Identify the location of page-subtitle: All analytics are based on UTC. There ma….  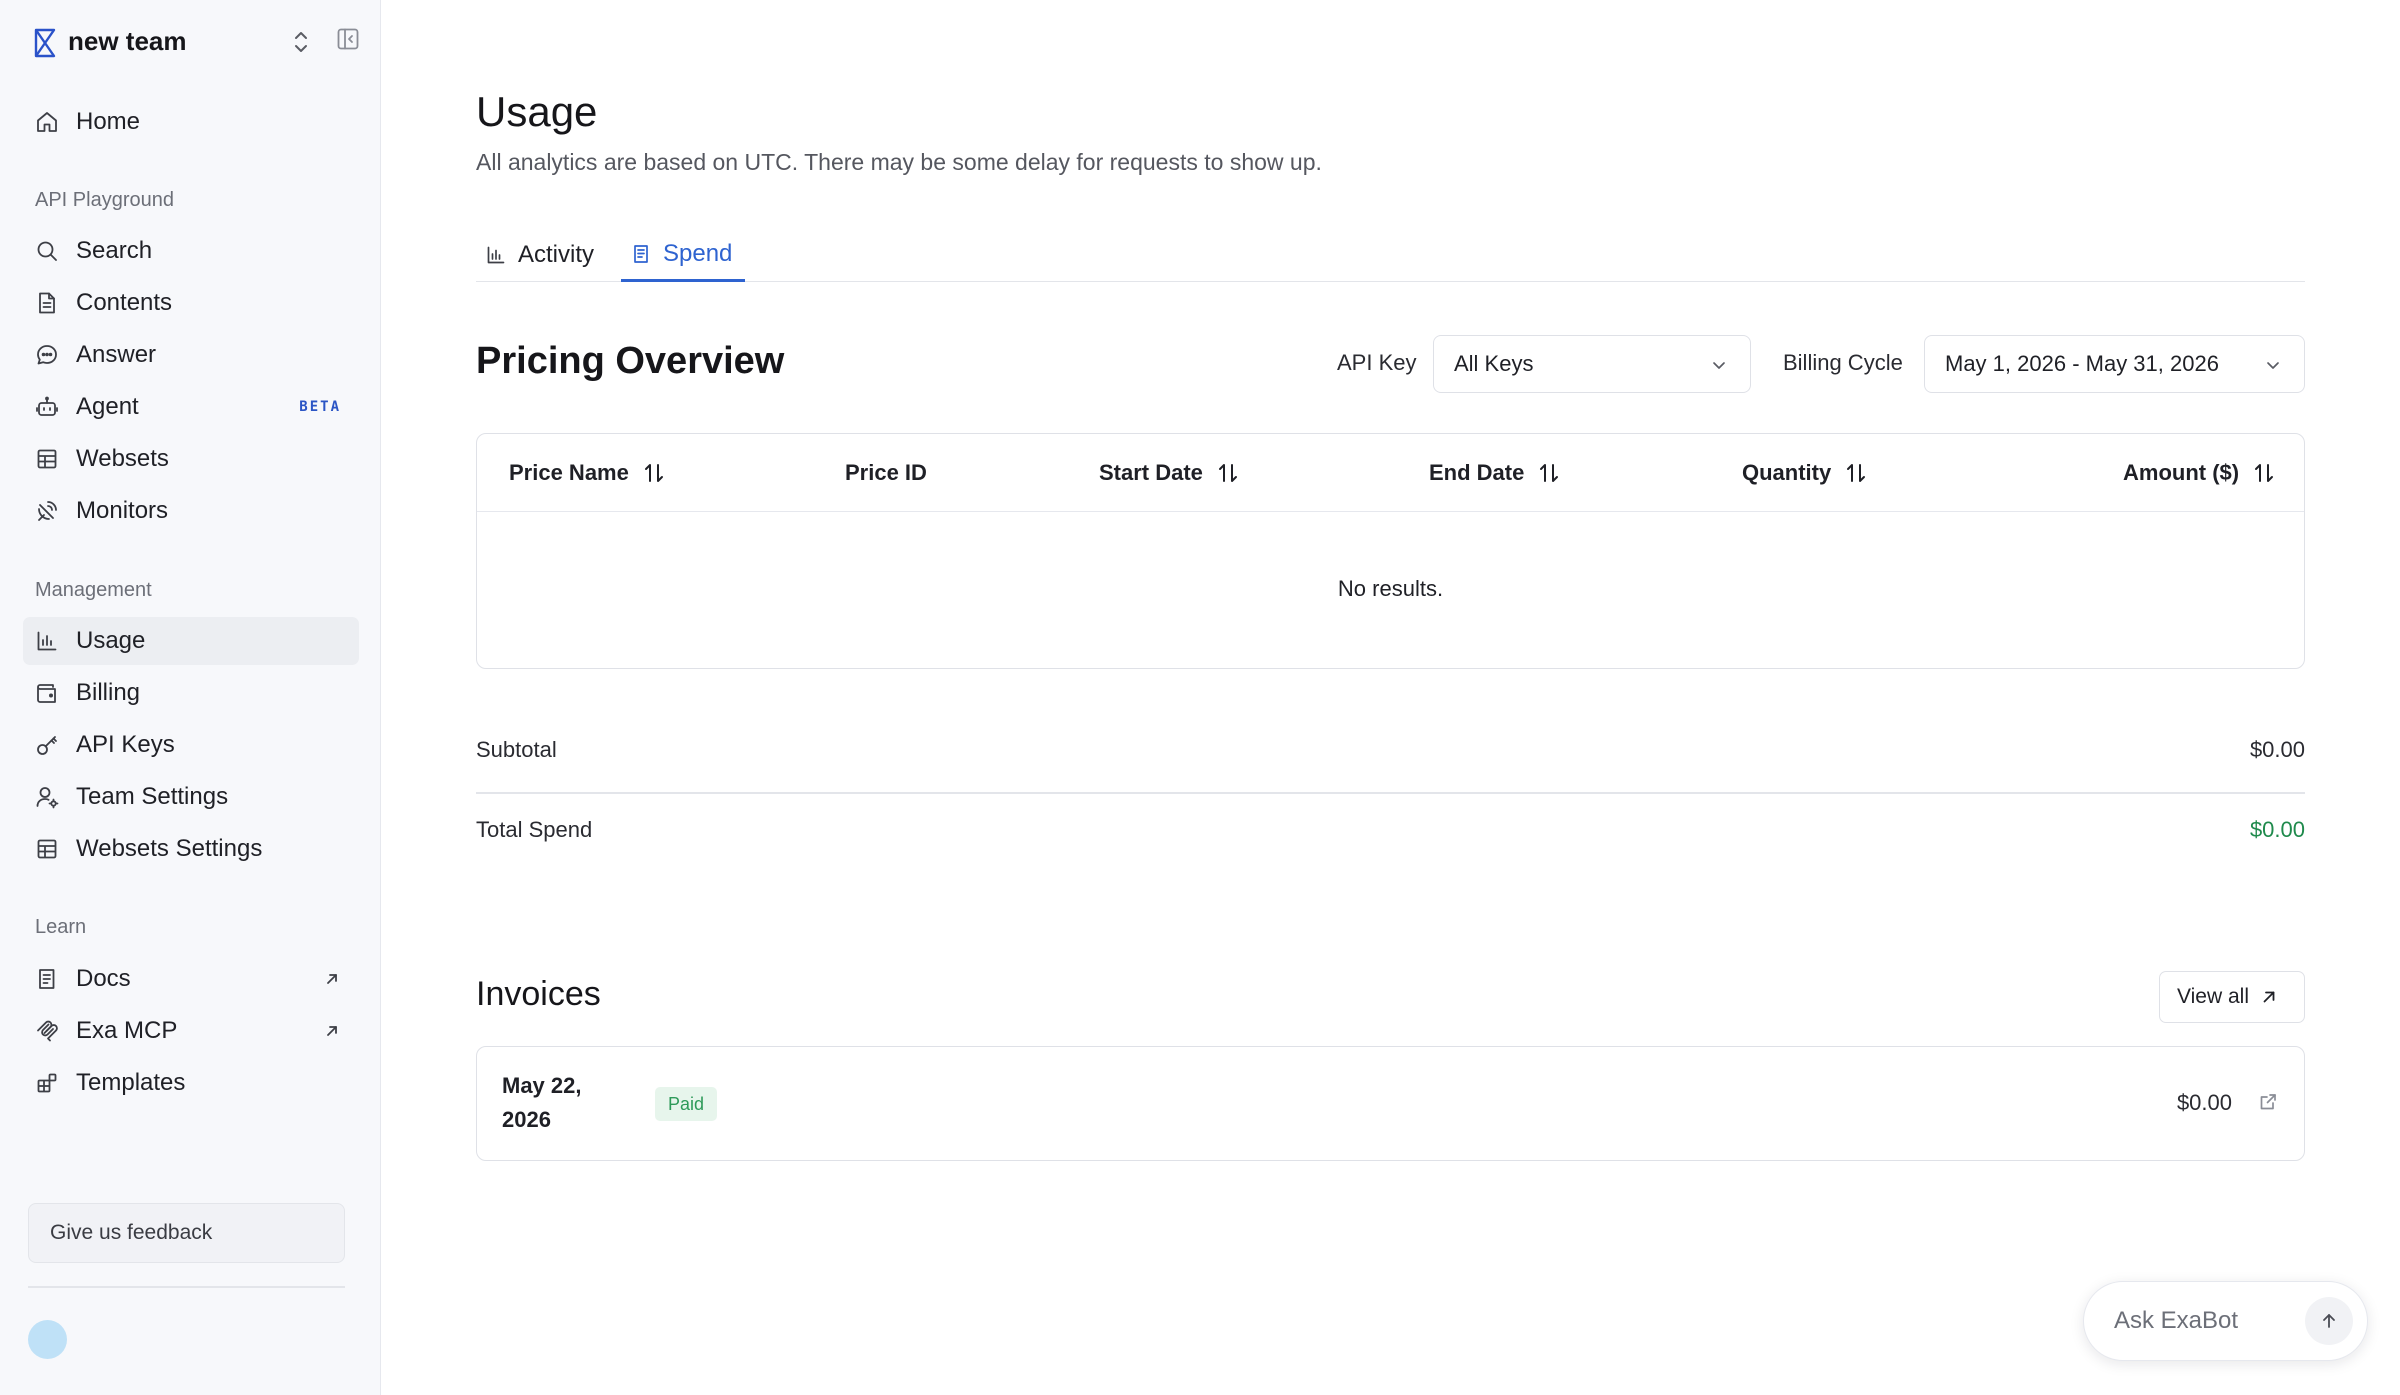
(899, 162).